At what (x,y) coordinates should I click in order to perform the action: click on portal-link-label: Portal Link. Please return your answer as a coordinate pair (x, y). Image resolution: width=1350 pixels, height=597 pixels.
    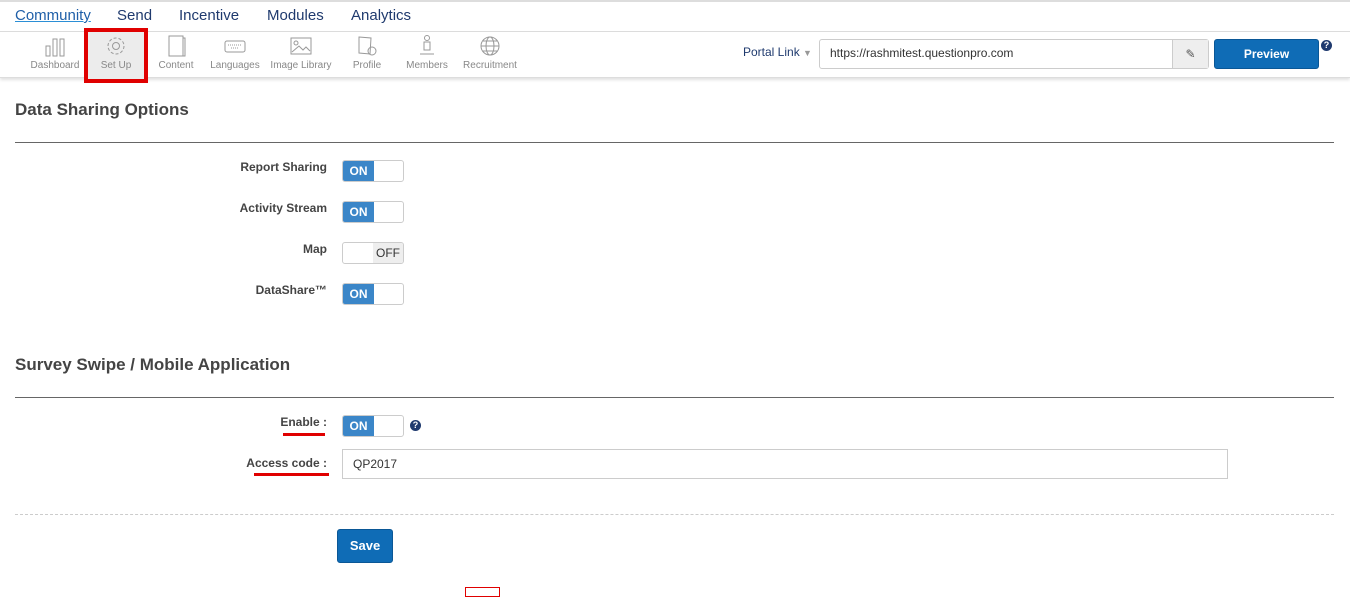
    Looking at the image, I should click on (771, 52).